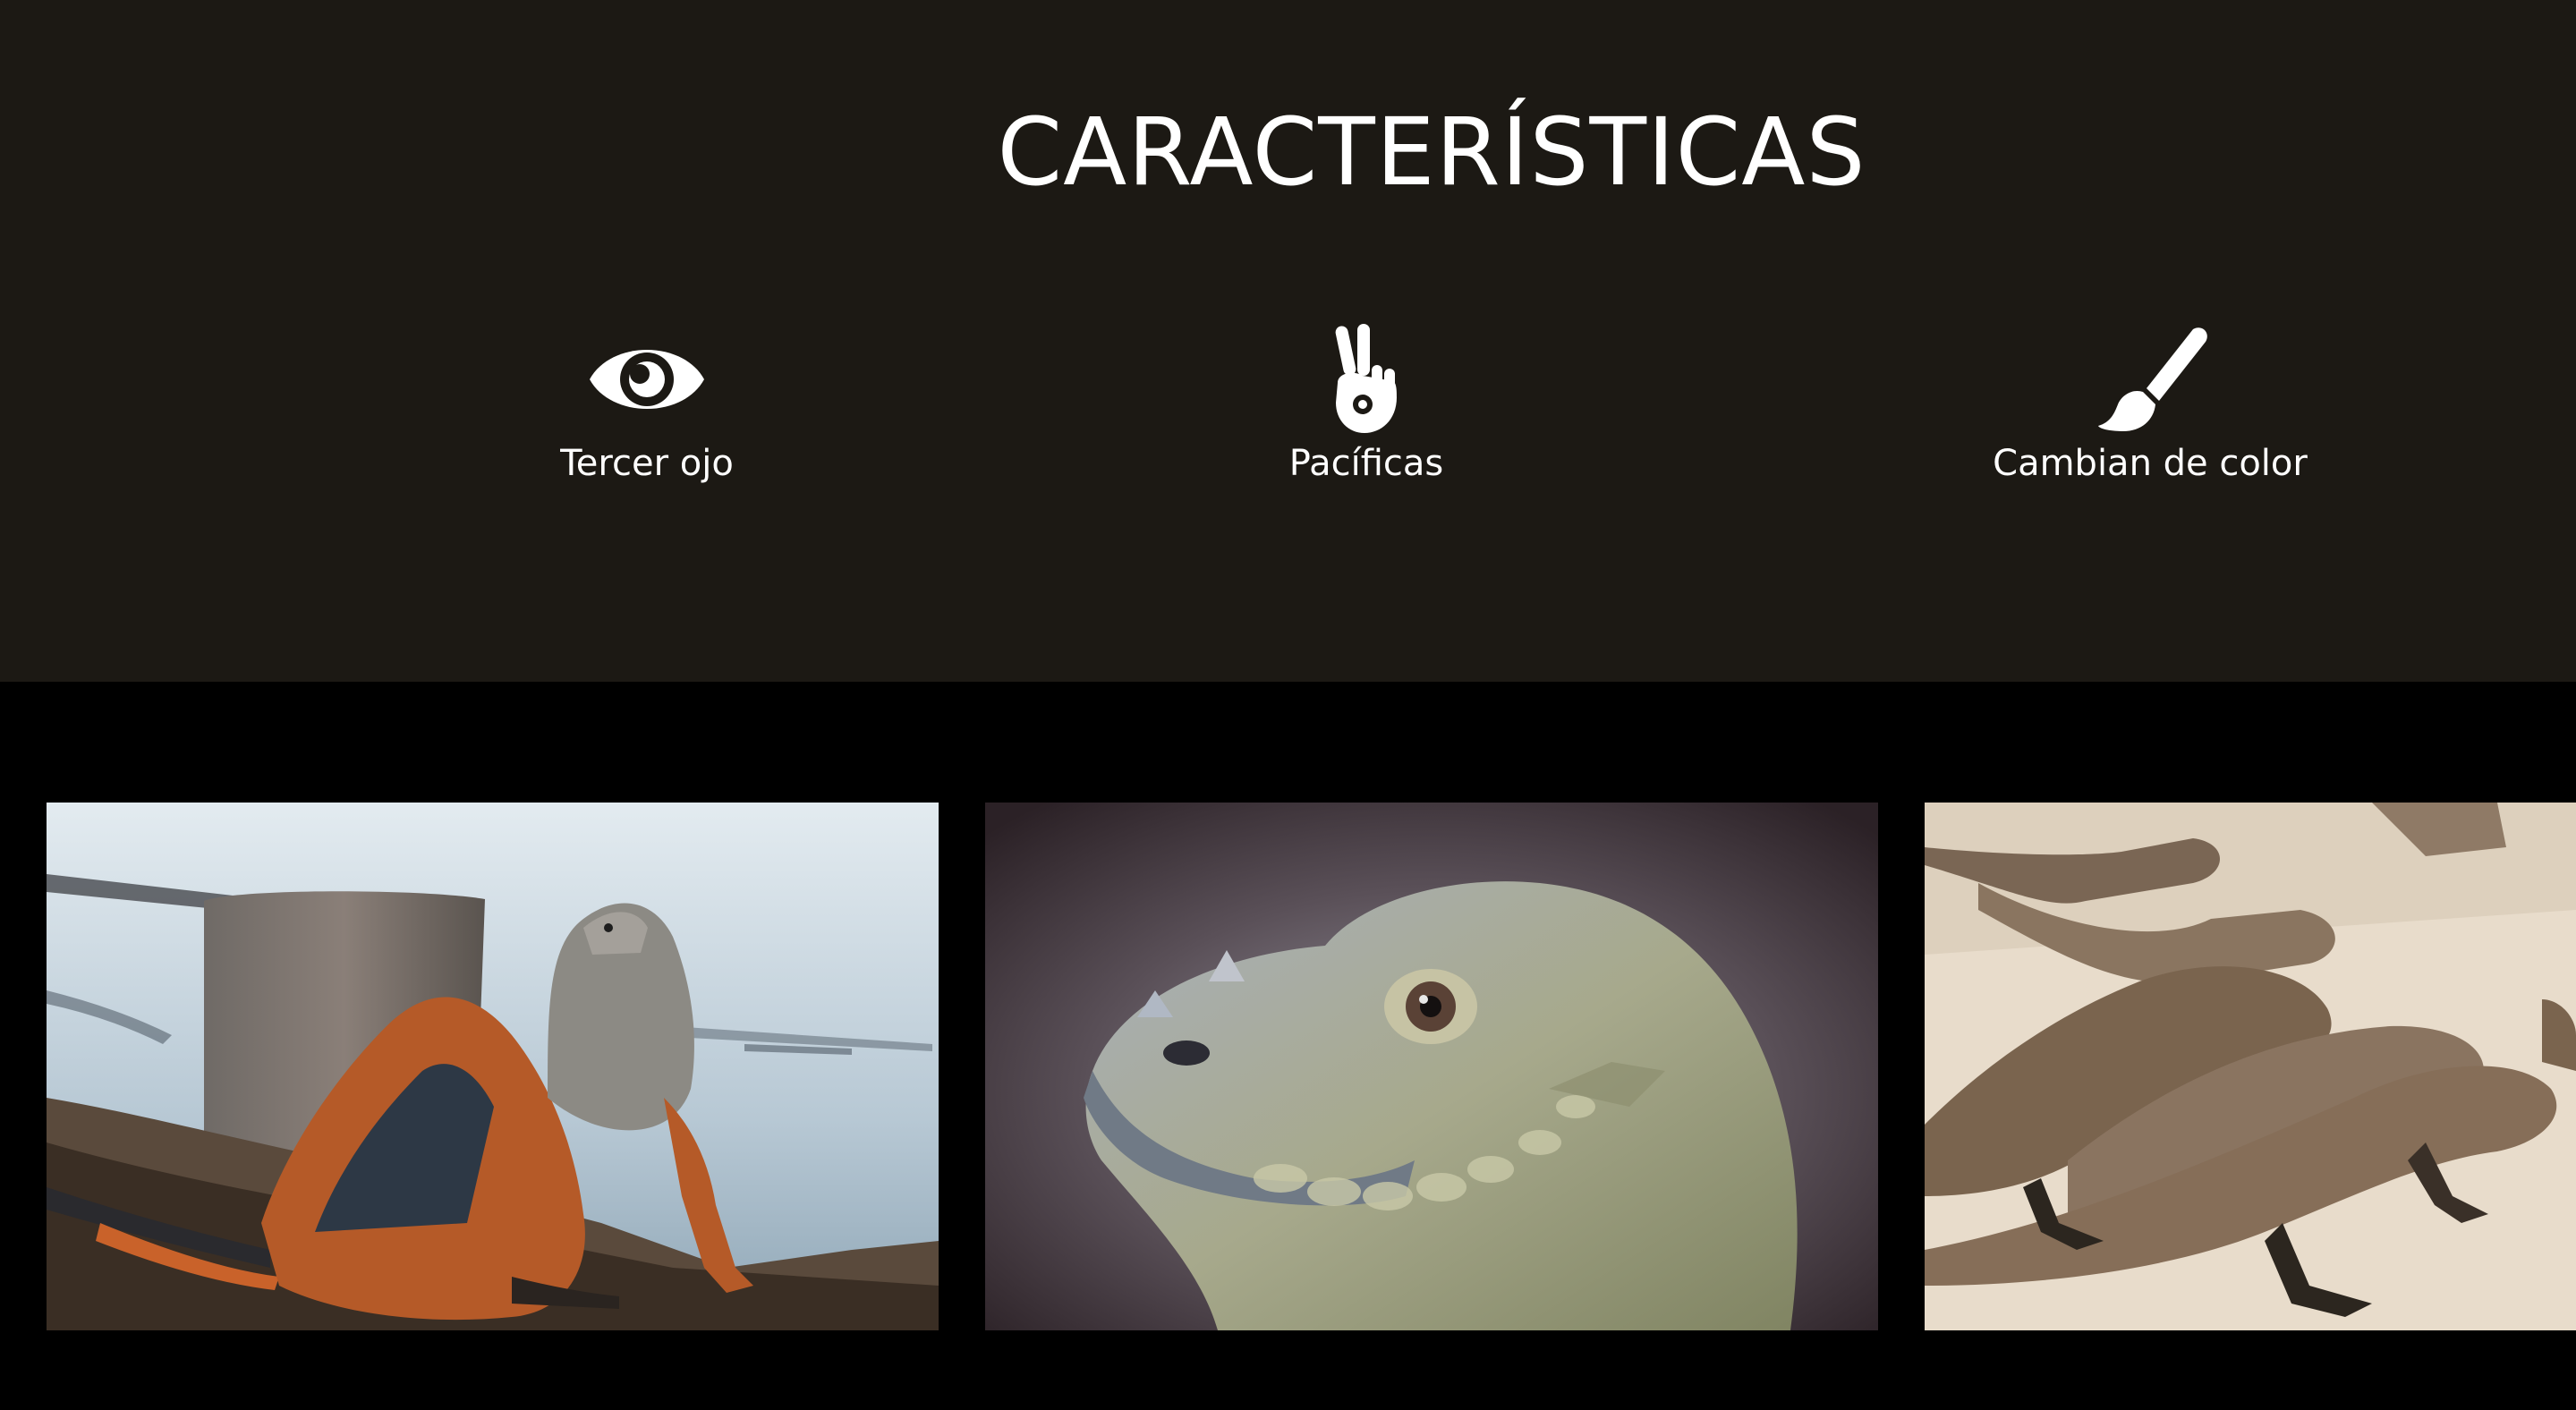  What do you see at coordinates (1366, 464) in the screenshot?
I see `feature-label: Pacíficas` at bounding box center [1366, 464].